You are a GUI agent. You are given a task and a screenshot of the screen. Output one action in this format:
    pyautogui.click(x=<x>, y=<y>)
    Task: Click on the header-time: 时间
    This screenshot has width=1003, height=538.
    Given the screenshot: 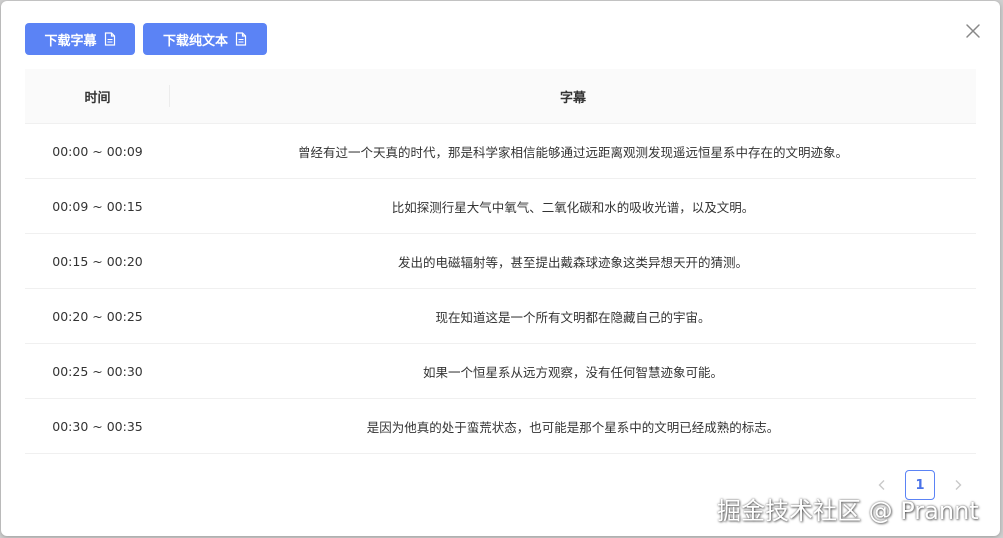 What is the action you would take?
    pyautogui.click(x=97, y=98)
    